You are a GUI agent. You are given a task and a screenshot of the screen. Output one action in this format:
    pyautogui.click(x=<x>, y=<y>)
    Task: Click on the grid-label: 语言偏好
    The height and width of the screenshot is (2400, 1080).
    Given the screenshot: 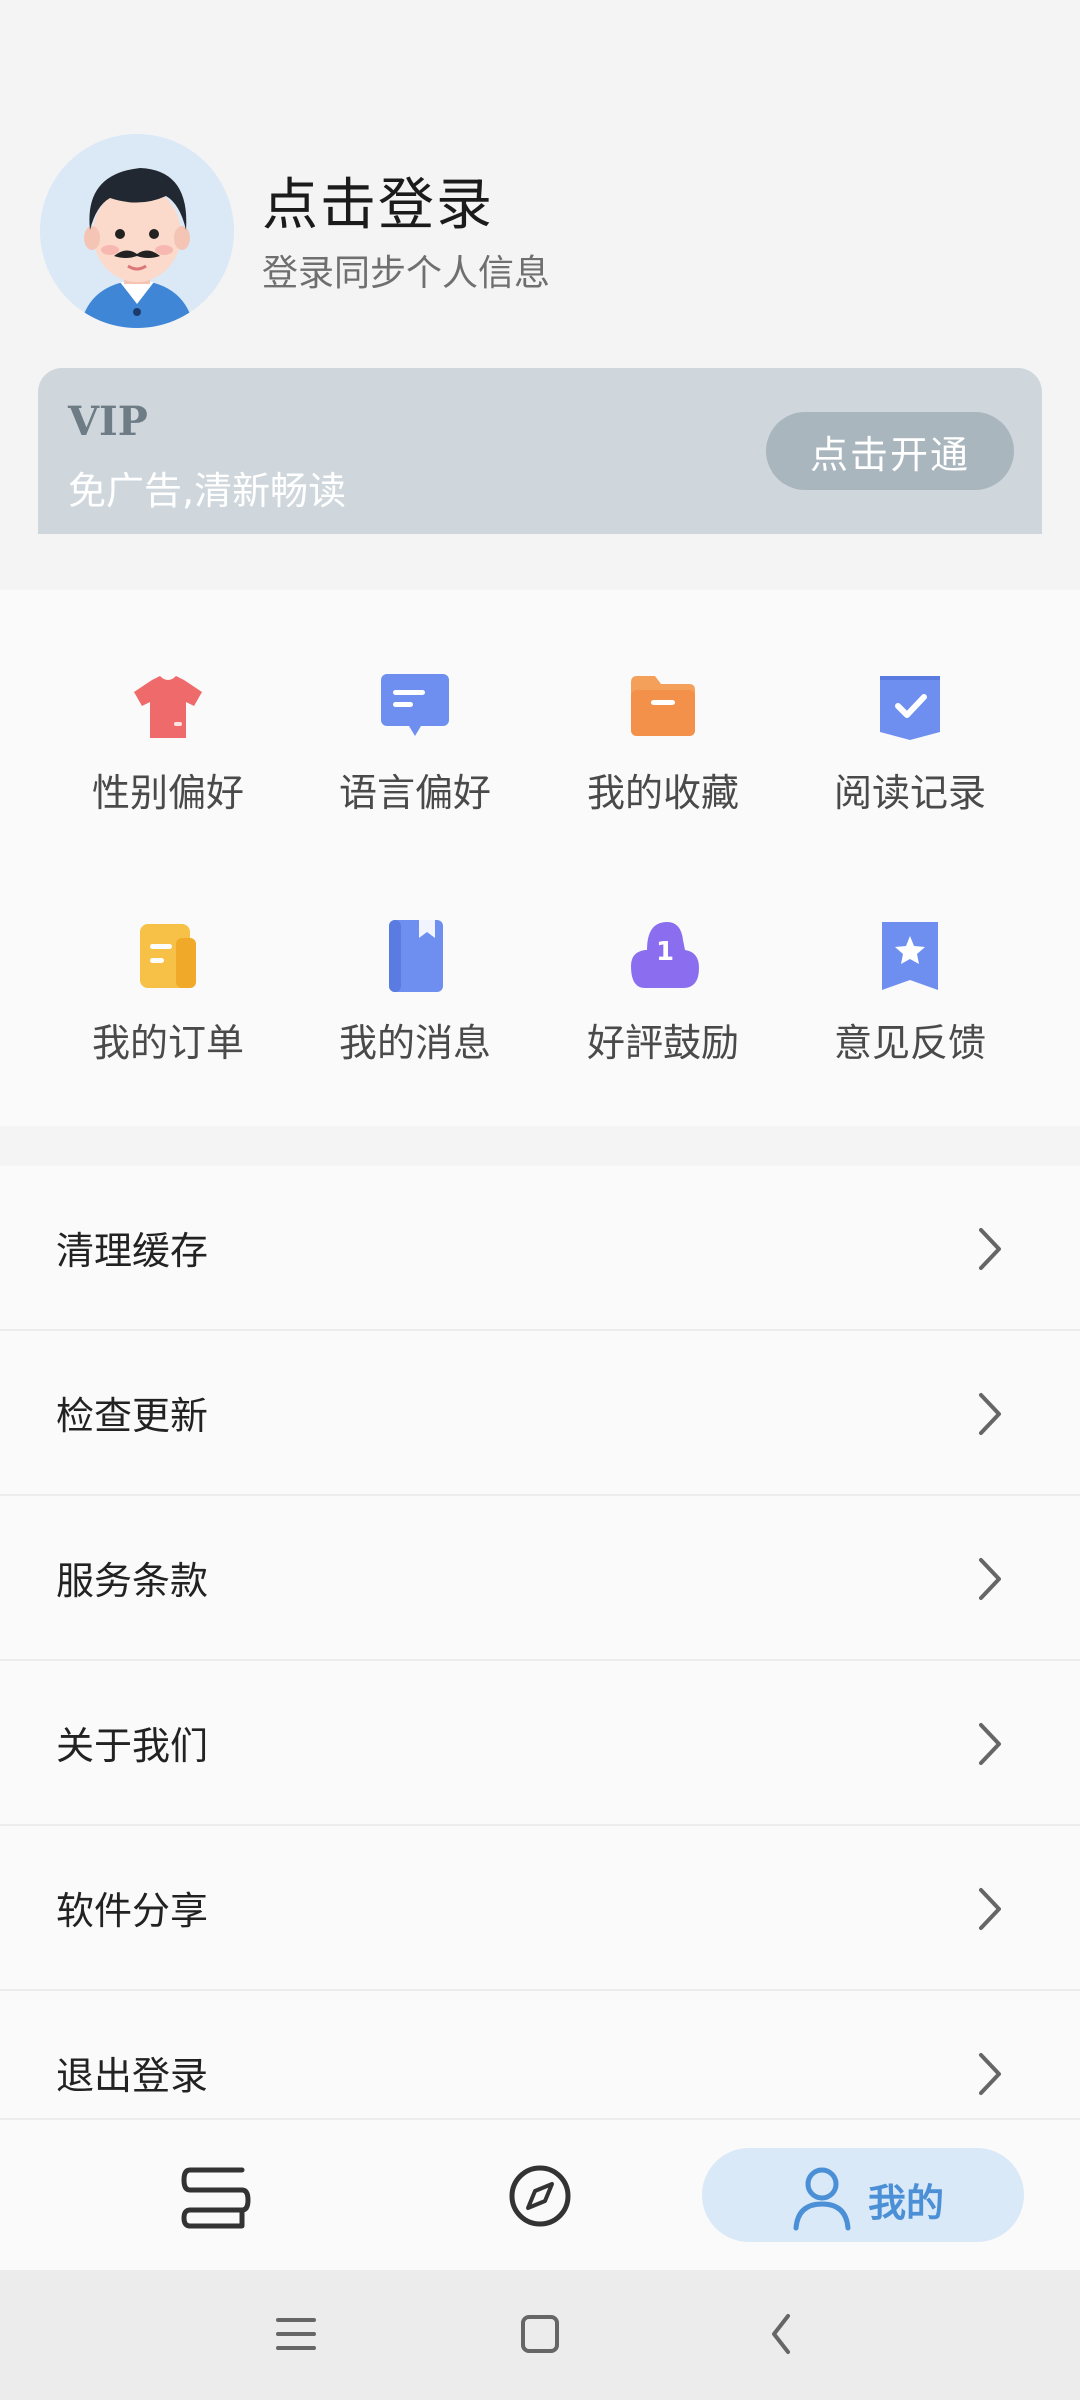 What is the action you would take?
    pyautogui.click(x=414, y=793)
    